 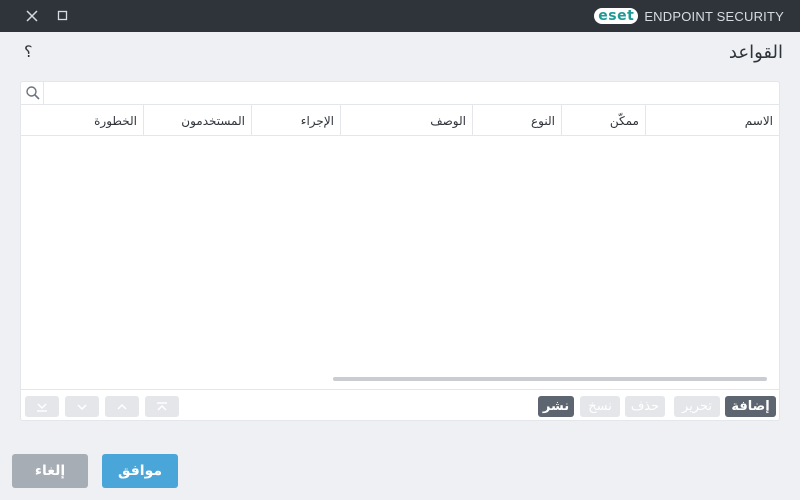 What do you see at coordinates (400, 405) in the screenshot?
I see `table-toolbar: نشر نسخ حذف تحرير إضافة` at bounding box center [400, 405].